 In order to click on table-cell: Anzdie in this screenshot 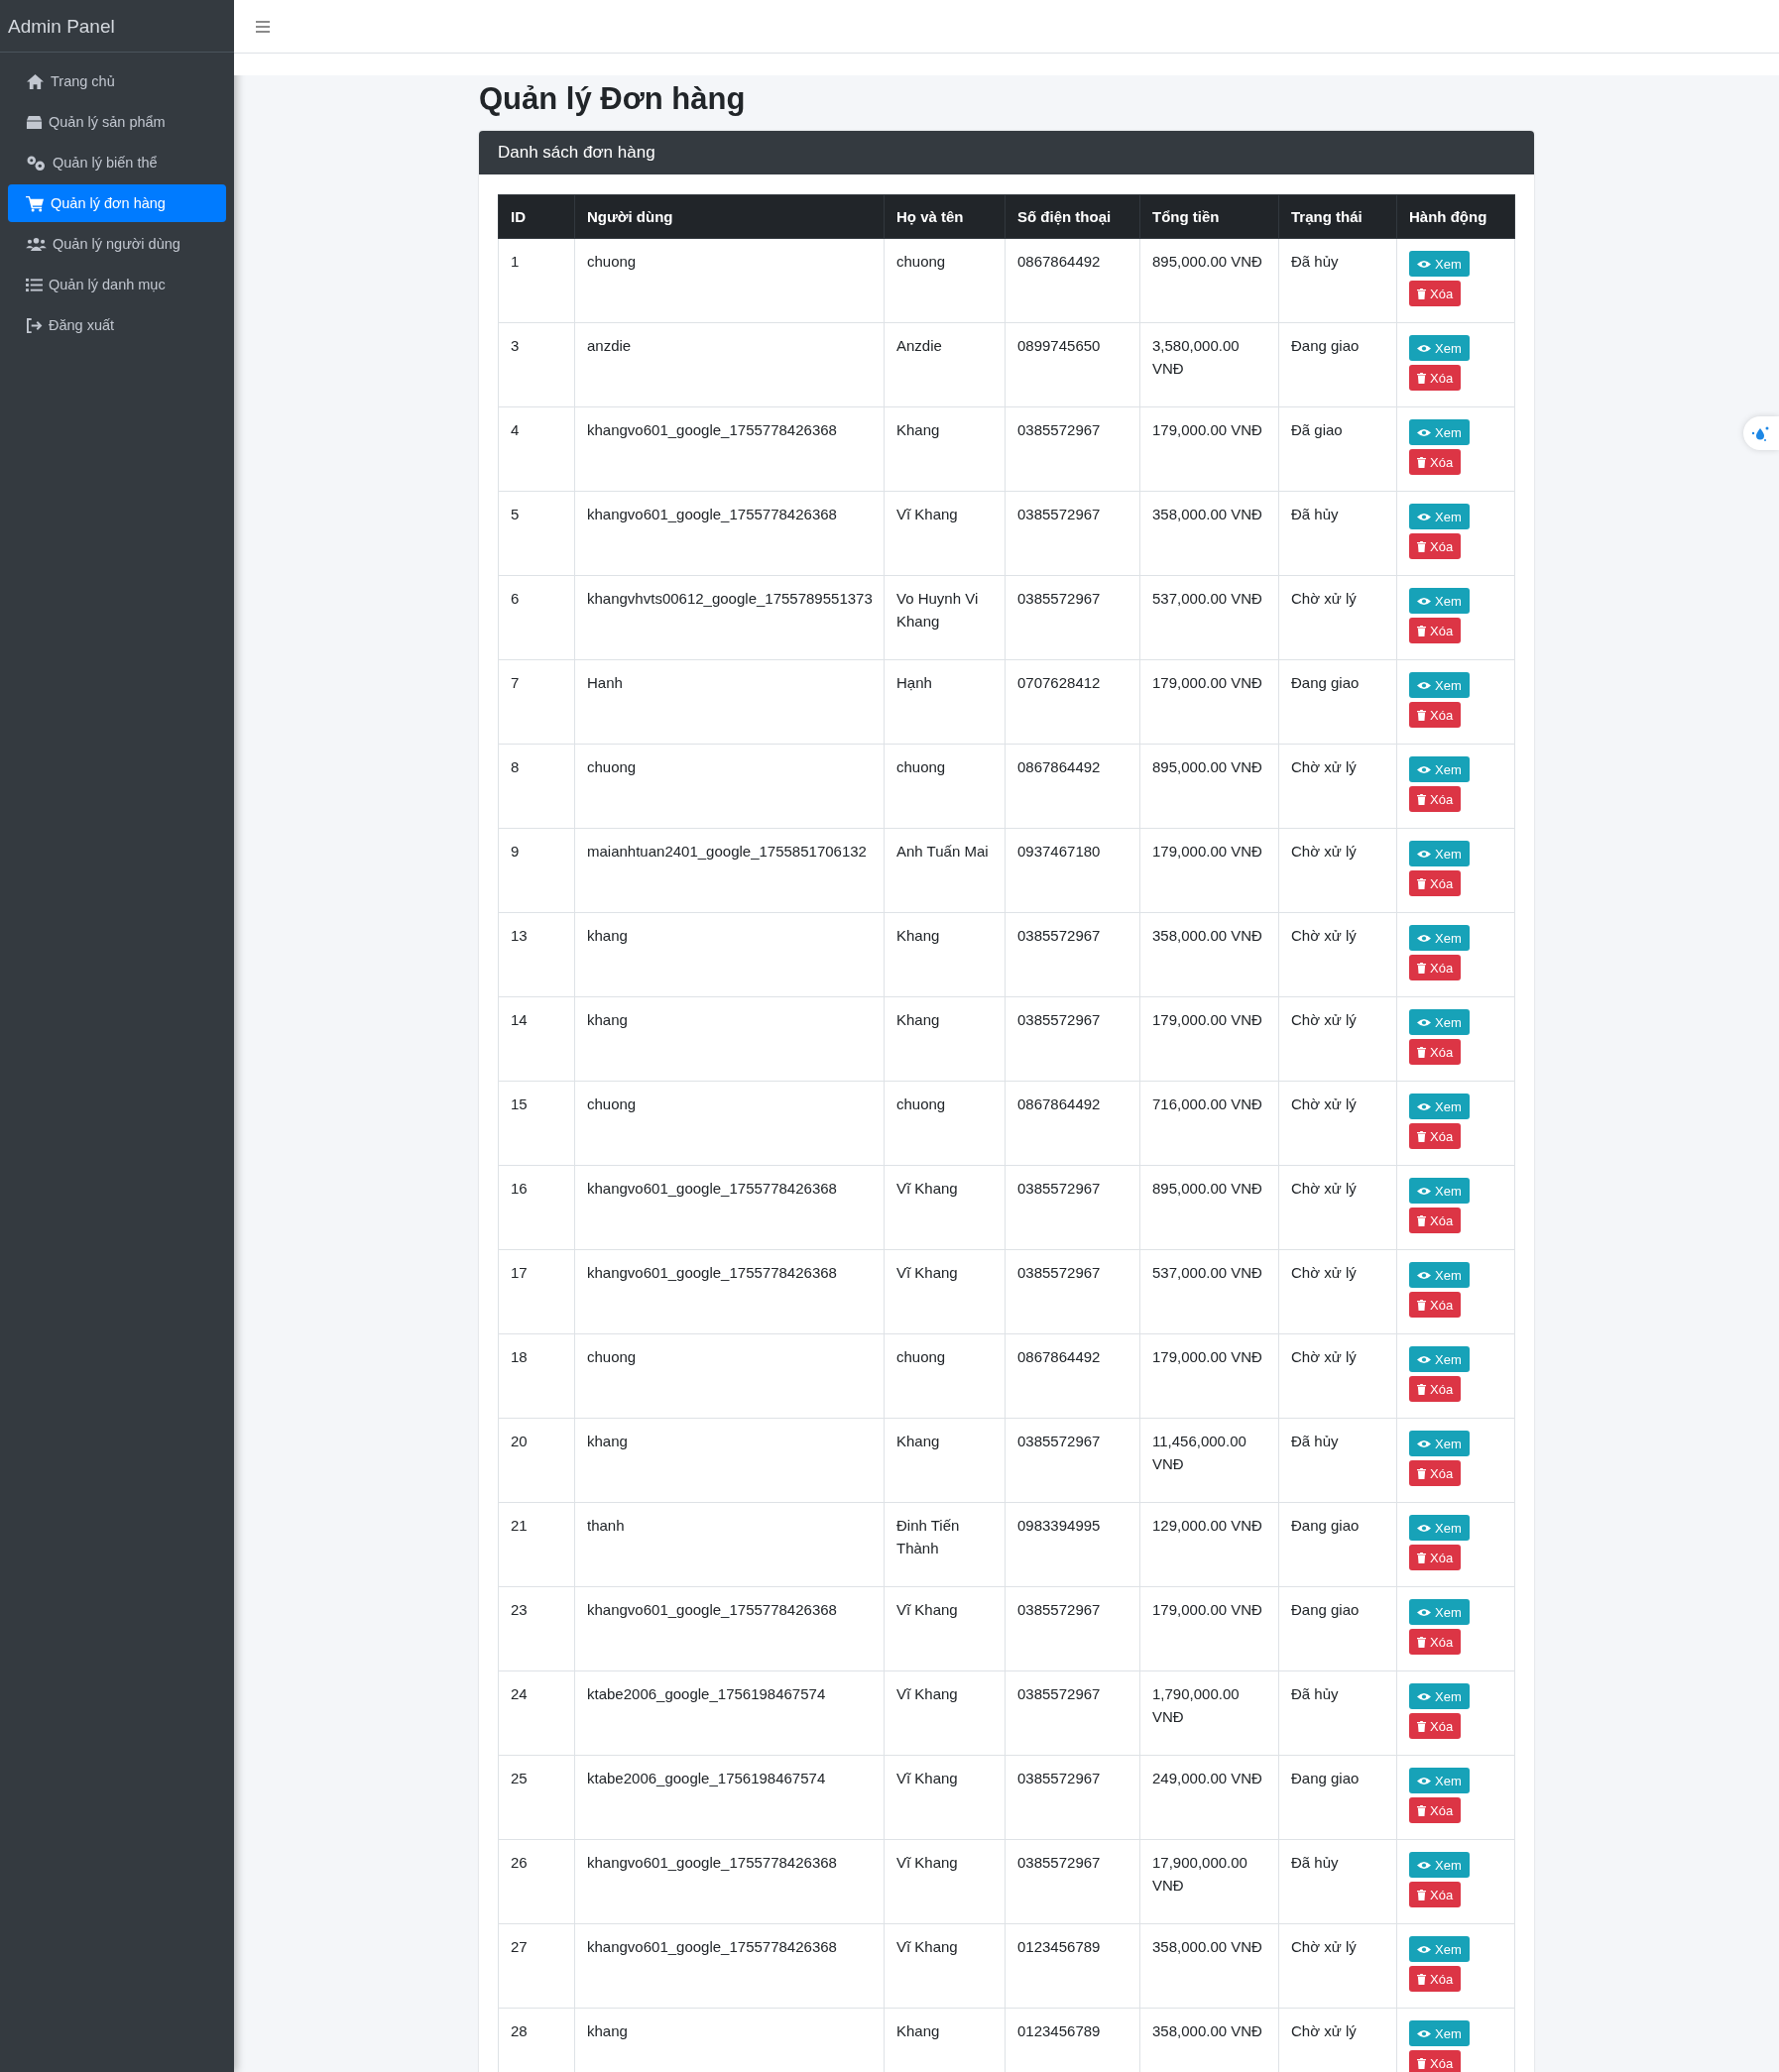, I will do `click(945, 364)`.